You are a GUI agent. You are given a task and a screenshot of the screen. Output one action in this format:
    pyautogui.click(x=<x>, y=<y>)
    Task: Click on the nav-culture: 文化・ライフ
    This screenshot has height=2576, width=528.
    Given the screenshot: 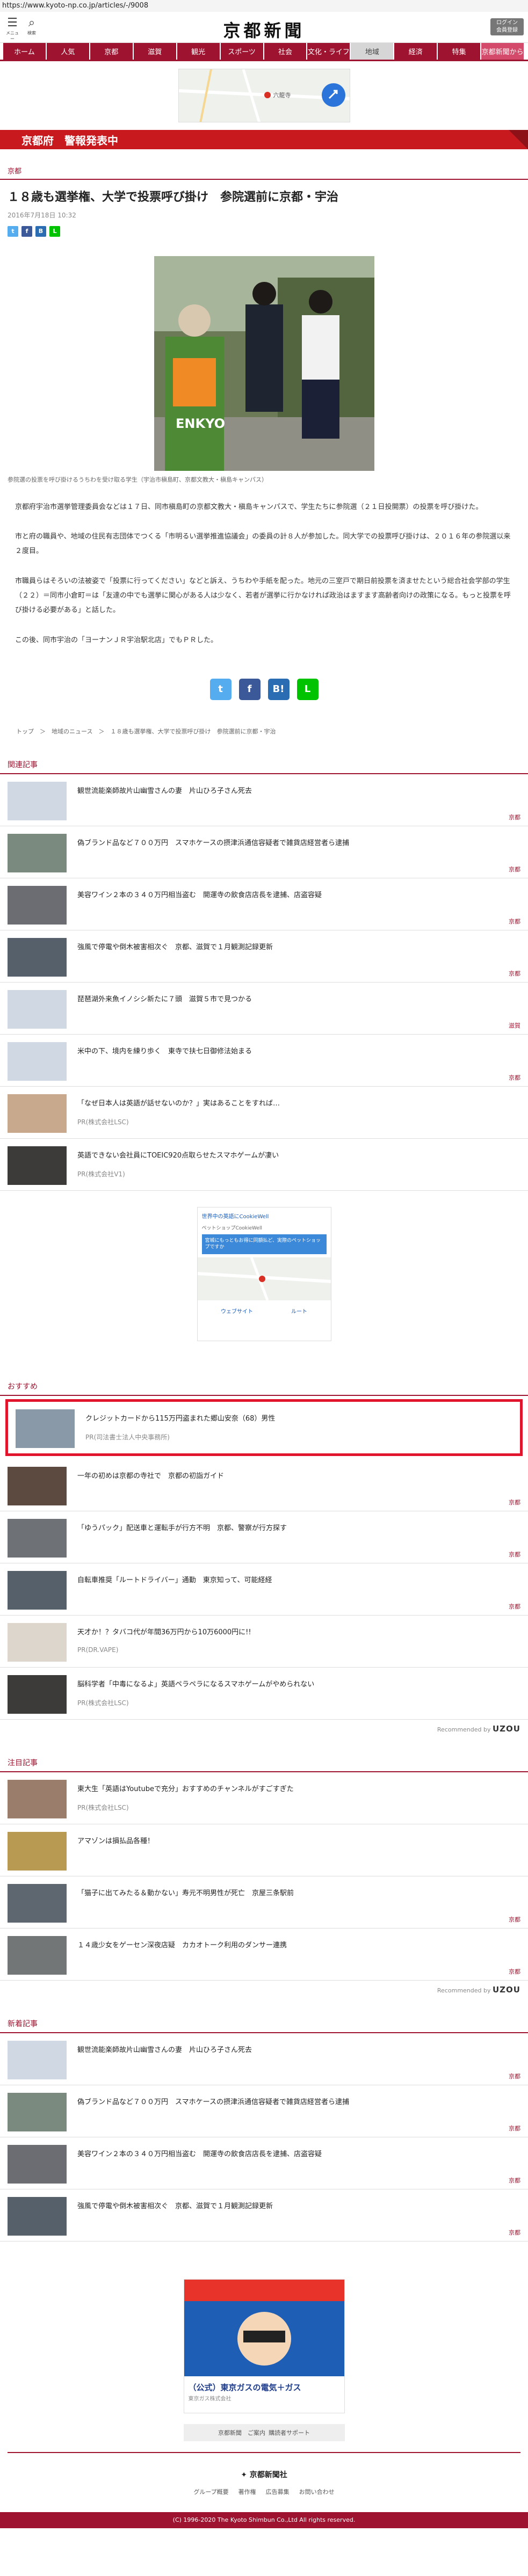 What is the action you would take?
    pyautogui.click(x=328, y=51)
    